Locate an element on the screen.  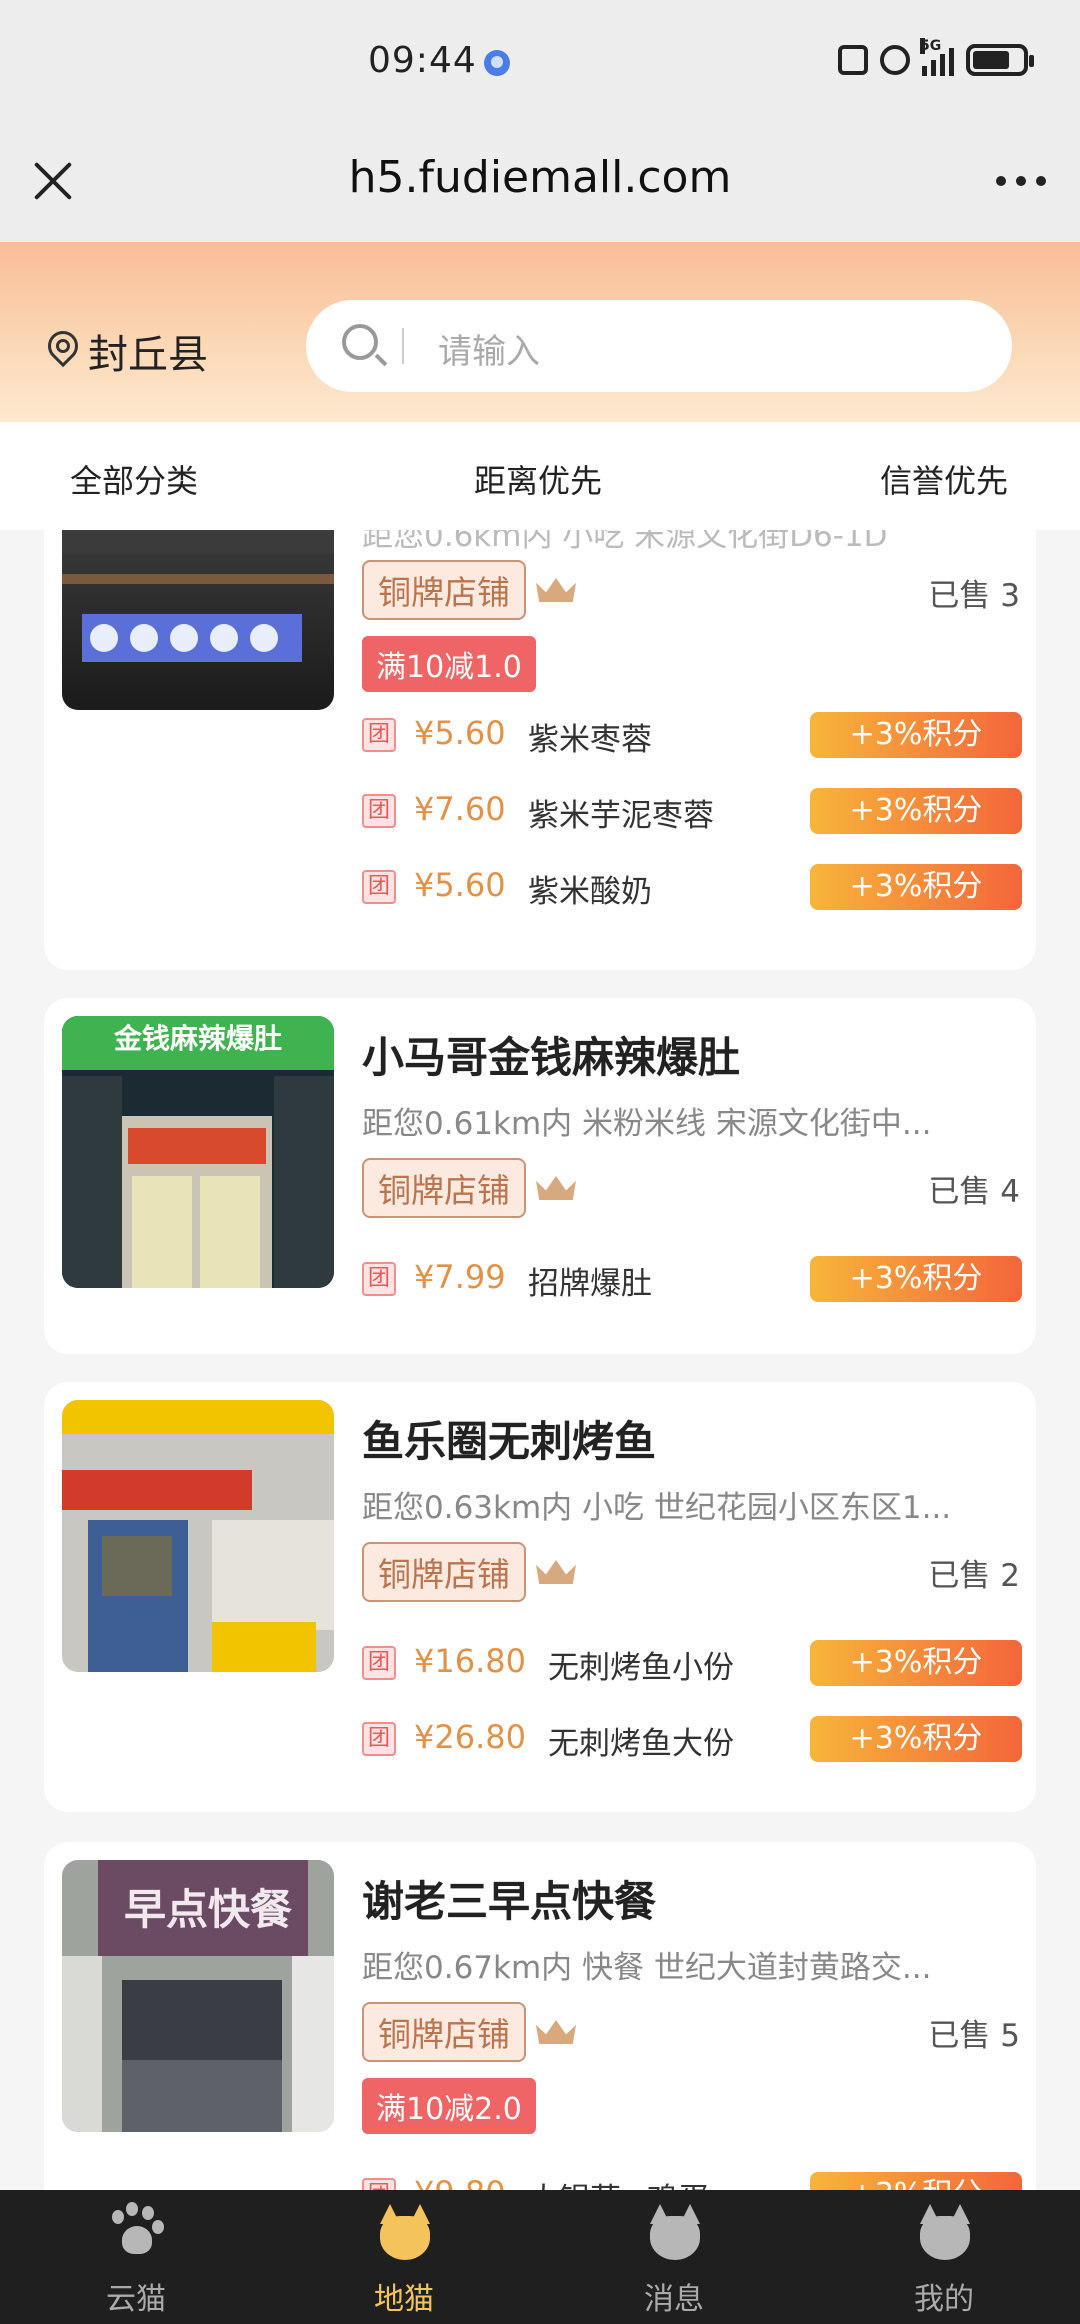
sort-tabs: 全部分类 距离优先 信誉优先 is located at coordinates (540, 476).